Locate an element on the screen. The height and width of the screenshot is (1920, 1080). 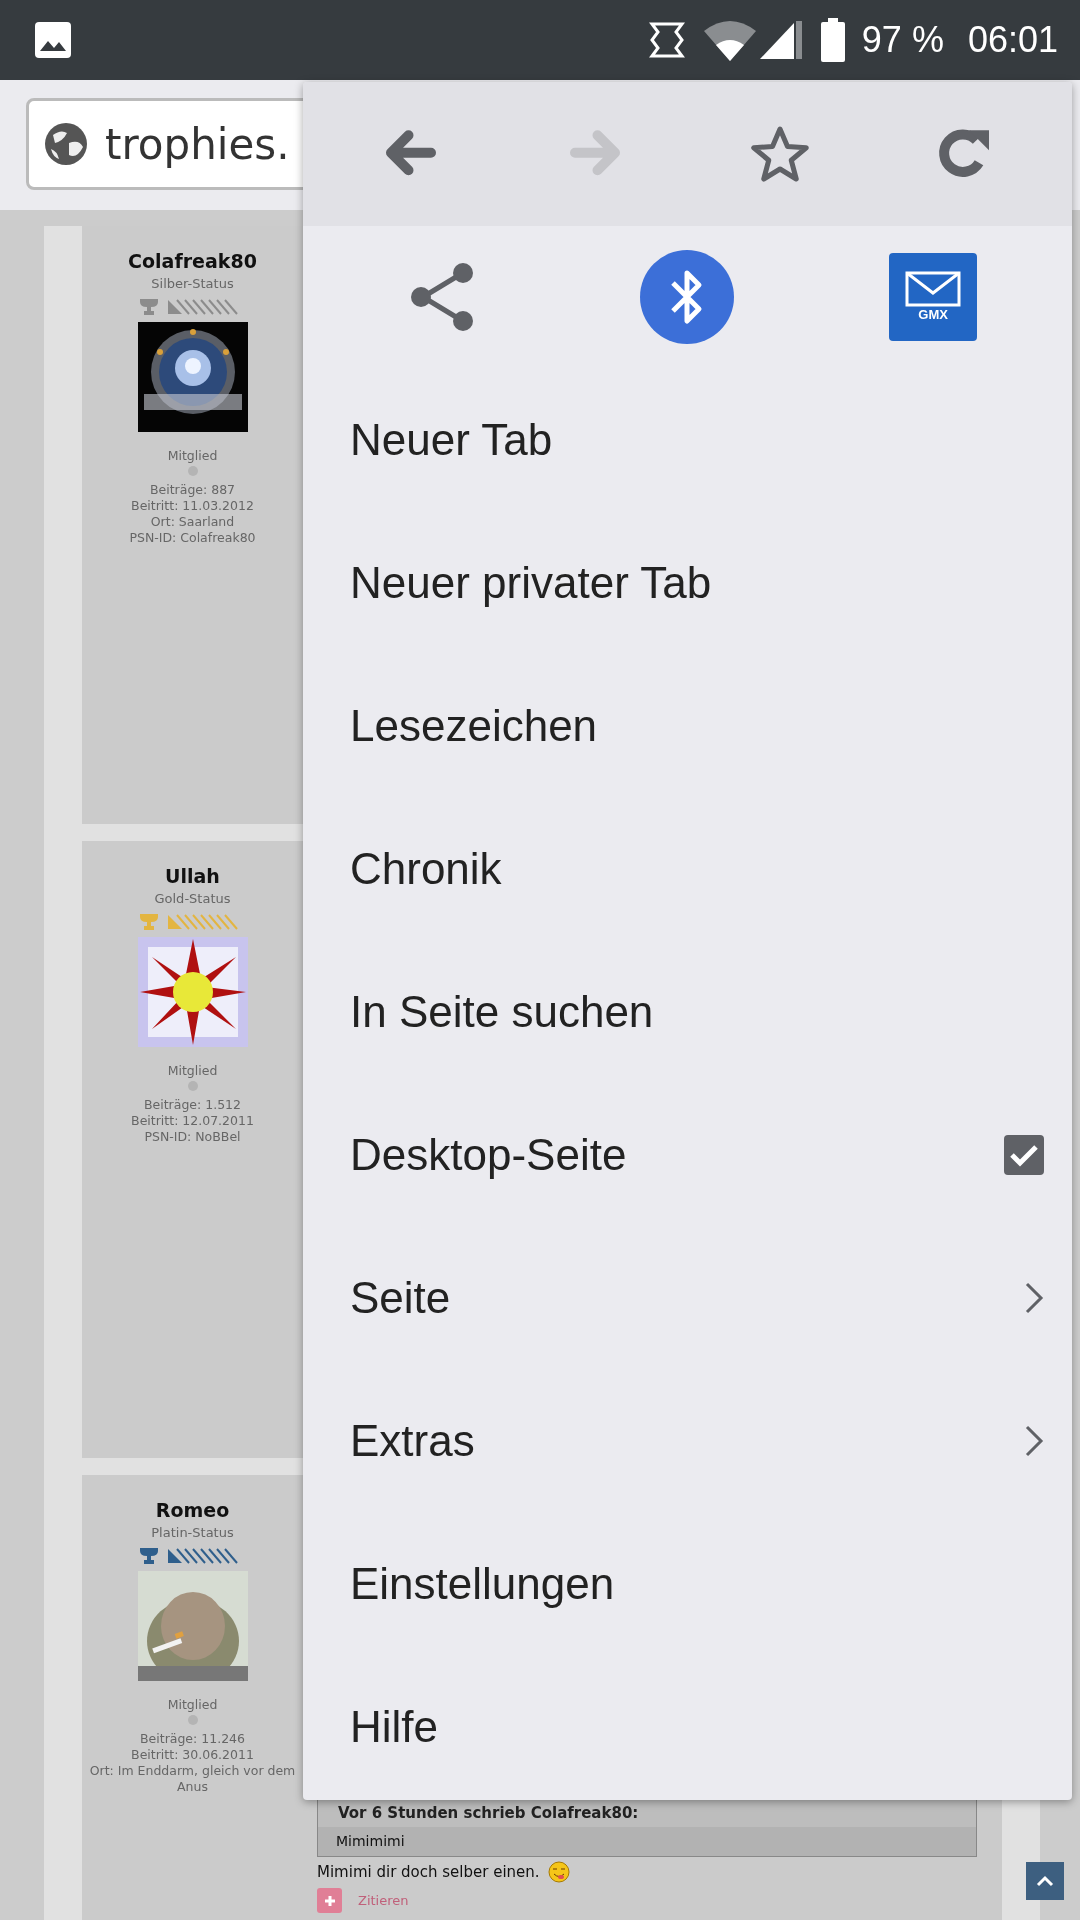
menu-item: Extras is located at coordinates (687, 1440).